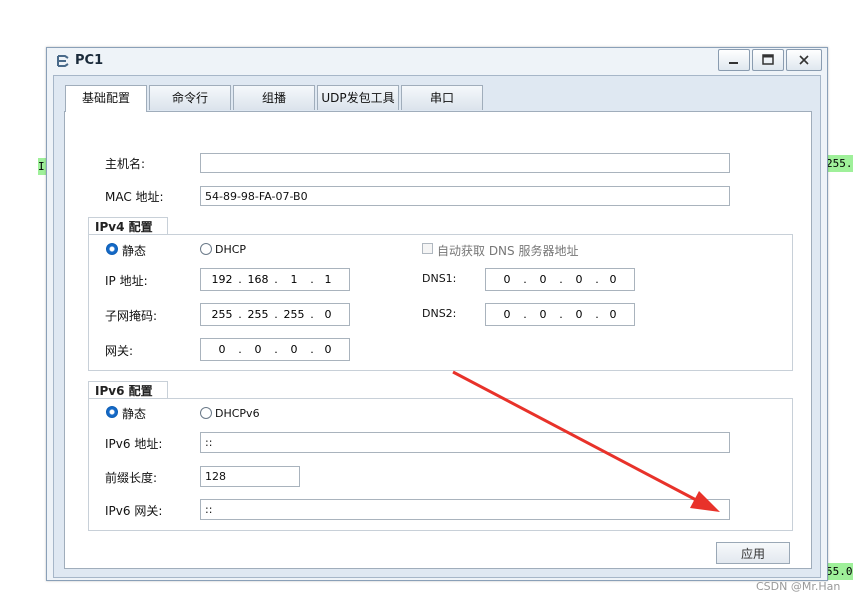 The height and width of the screenshot is (601, 853). What do you see at coordinates (222, 279) in the screenshot?
I see `ip-octet: 192` at bounding box center [222, 279].